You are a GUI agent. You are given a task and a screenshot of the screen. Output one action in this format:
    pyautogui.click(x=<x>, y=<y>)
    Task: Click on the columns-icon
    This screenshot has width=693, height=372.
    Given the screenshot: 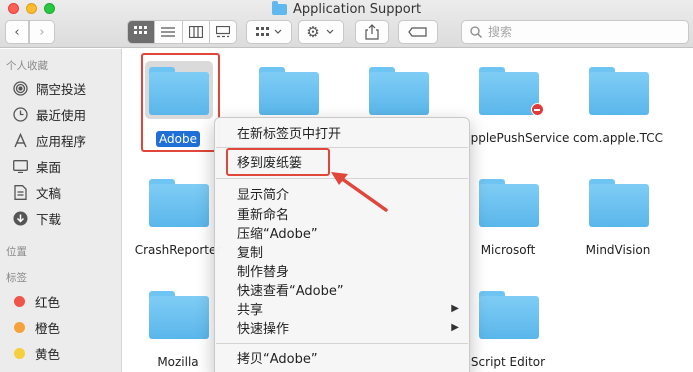 What is the action you would take?
    pyautogui.click(x=195, y=32)
    